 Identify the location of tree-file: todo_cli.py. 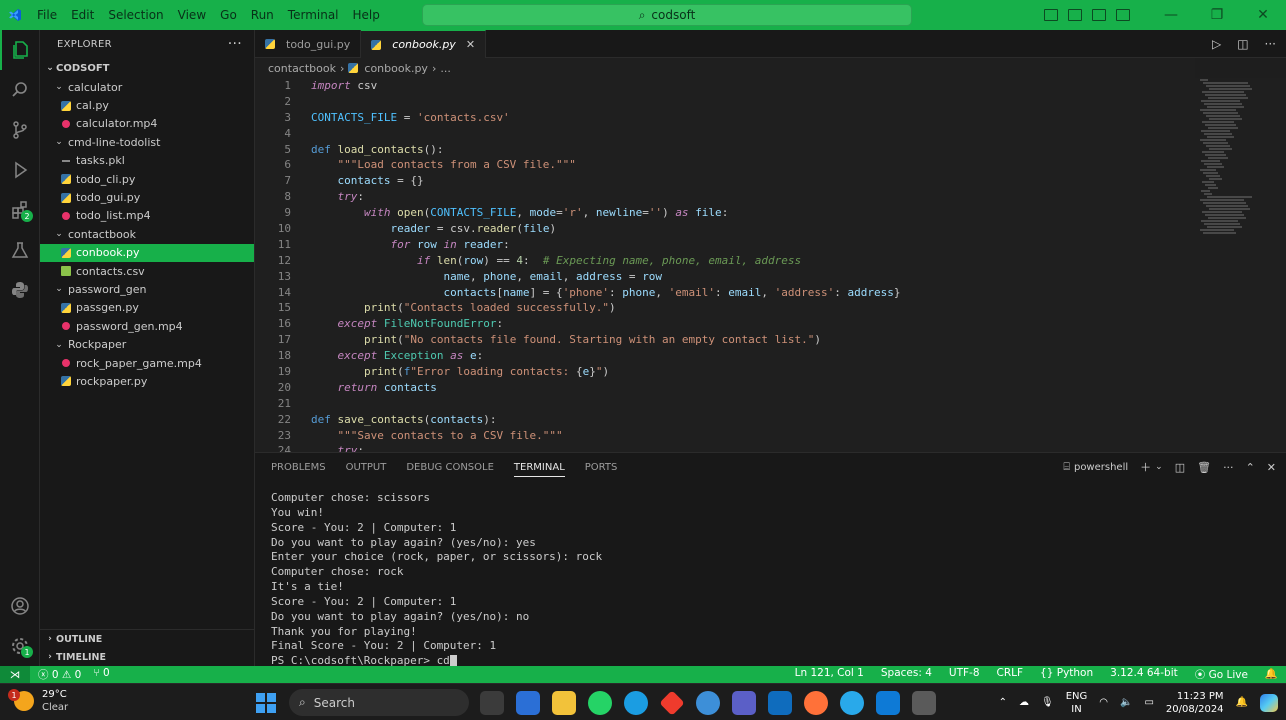
(147, 179).